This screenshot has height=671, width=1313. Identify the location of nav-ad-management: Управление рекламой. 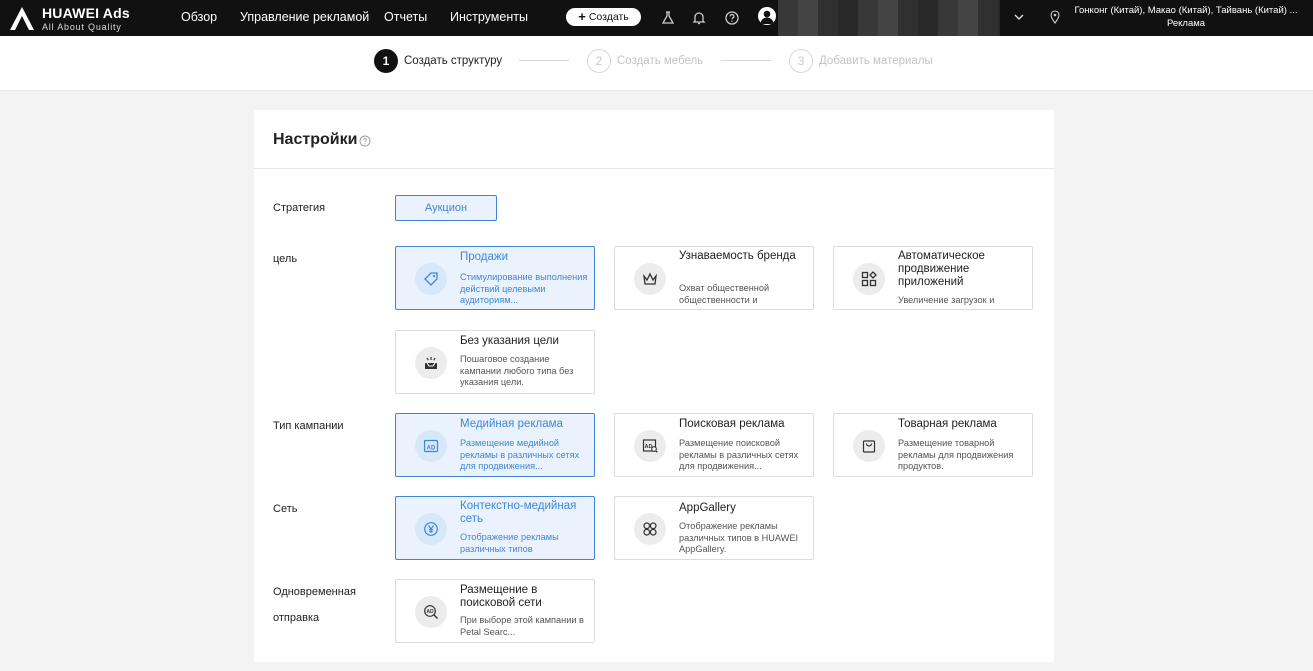
(304, 17).